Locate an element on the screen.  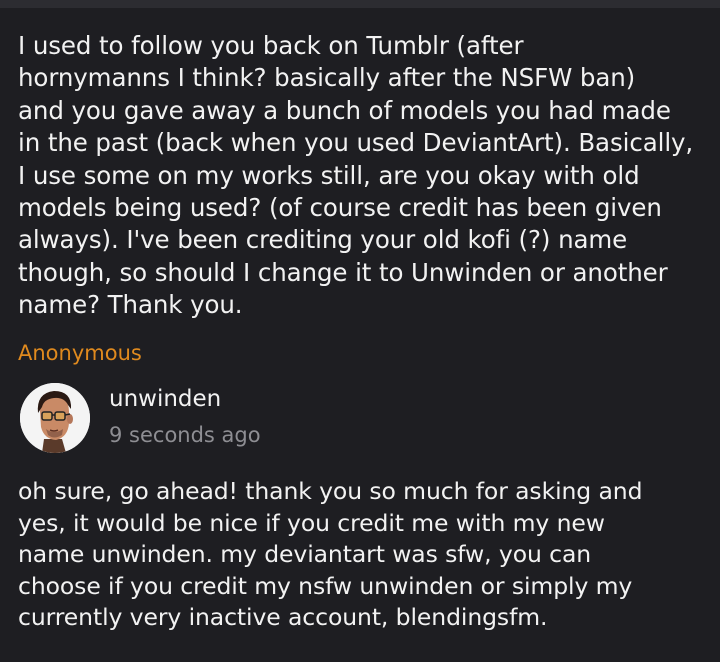
answer-author-name: unwinden is located at coordinates (165, 399).